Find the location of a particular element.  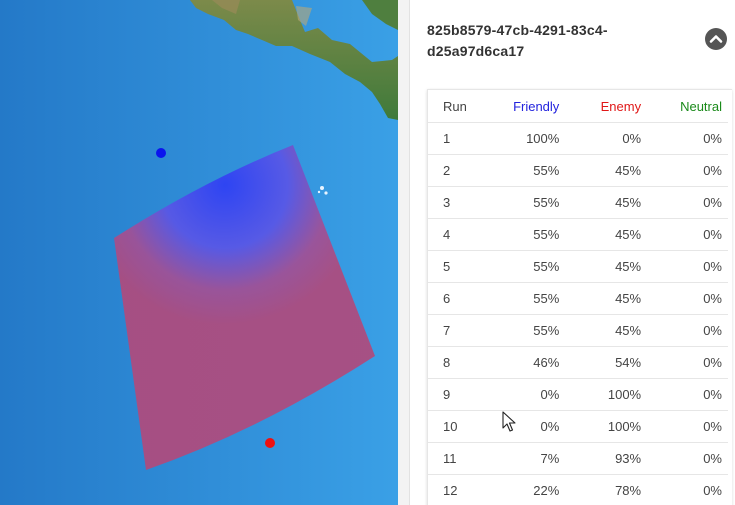

cell-run: 5 is located at coordinates (452, 266).